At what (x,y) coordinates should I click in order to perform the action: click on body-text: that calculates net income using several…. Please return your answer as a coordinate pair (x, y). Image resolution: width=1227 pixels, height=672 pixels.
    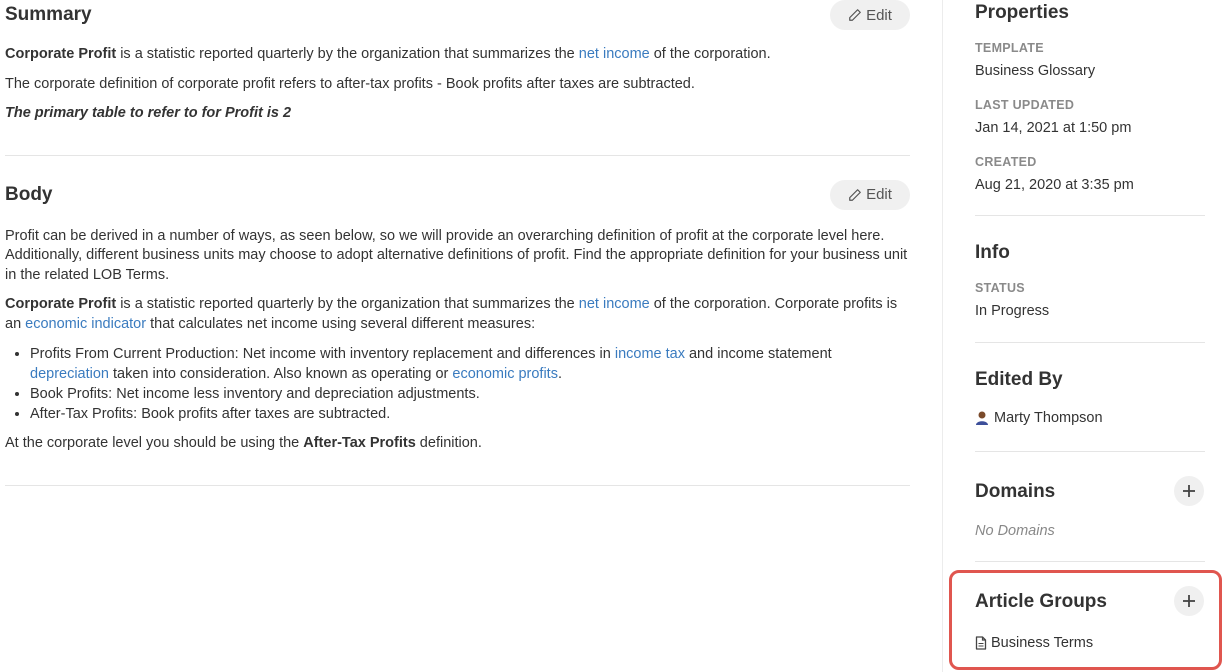
    Looking at the image, I should click on (341, 323).